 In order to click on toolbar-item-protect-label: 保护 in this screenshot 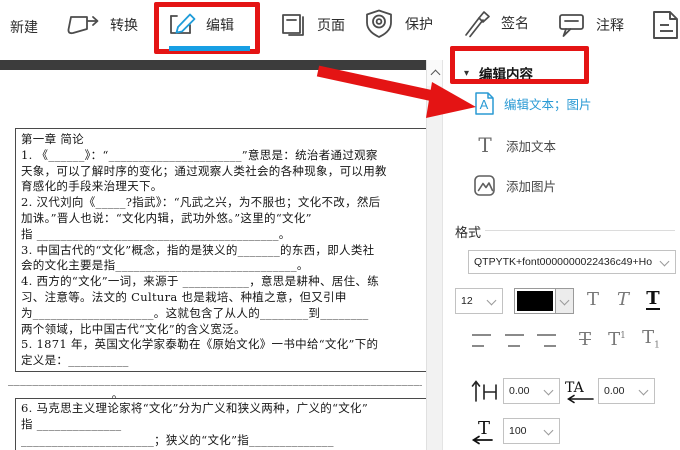, I will do `click(419, 23)`.